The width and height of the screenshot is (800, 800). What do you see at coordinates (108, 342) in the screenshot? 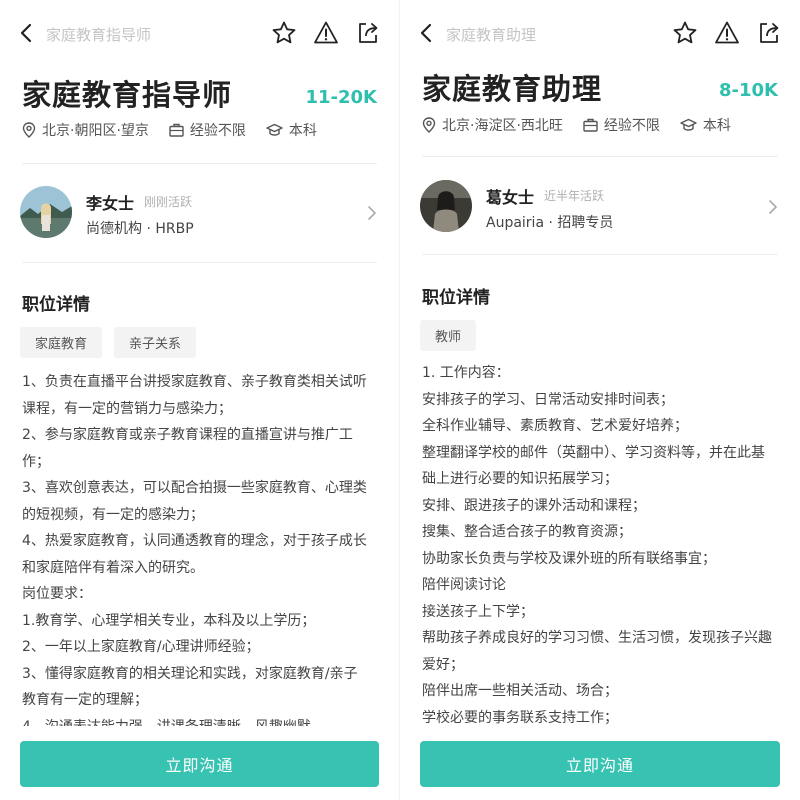
I see `tag-list: 家庭教育 亲子关系` at bounding box center [108, 342].